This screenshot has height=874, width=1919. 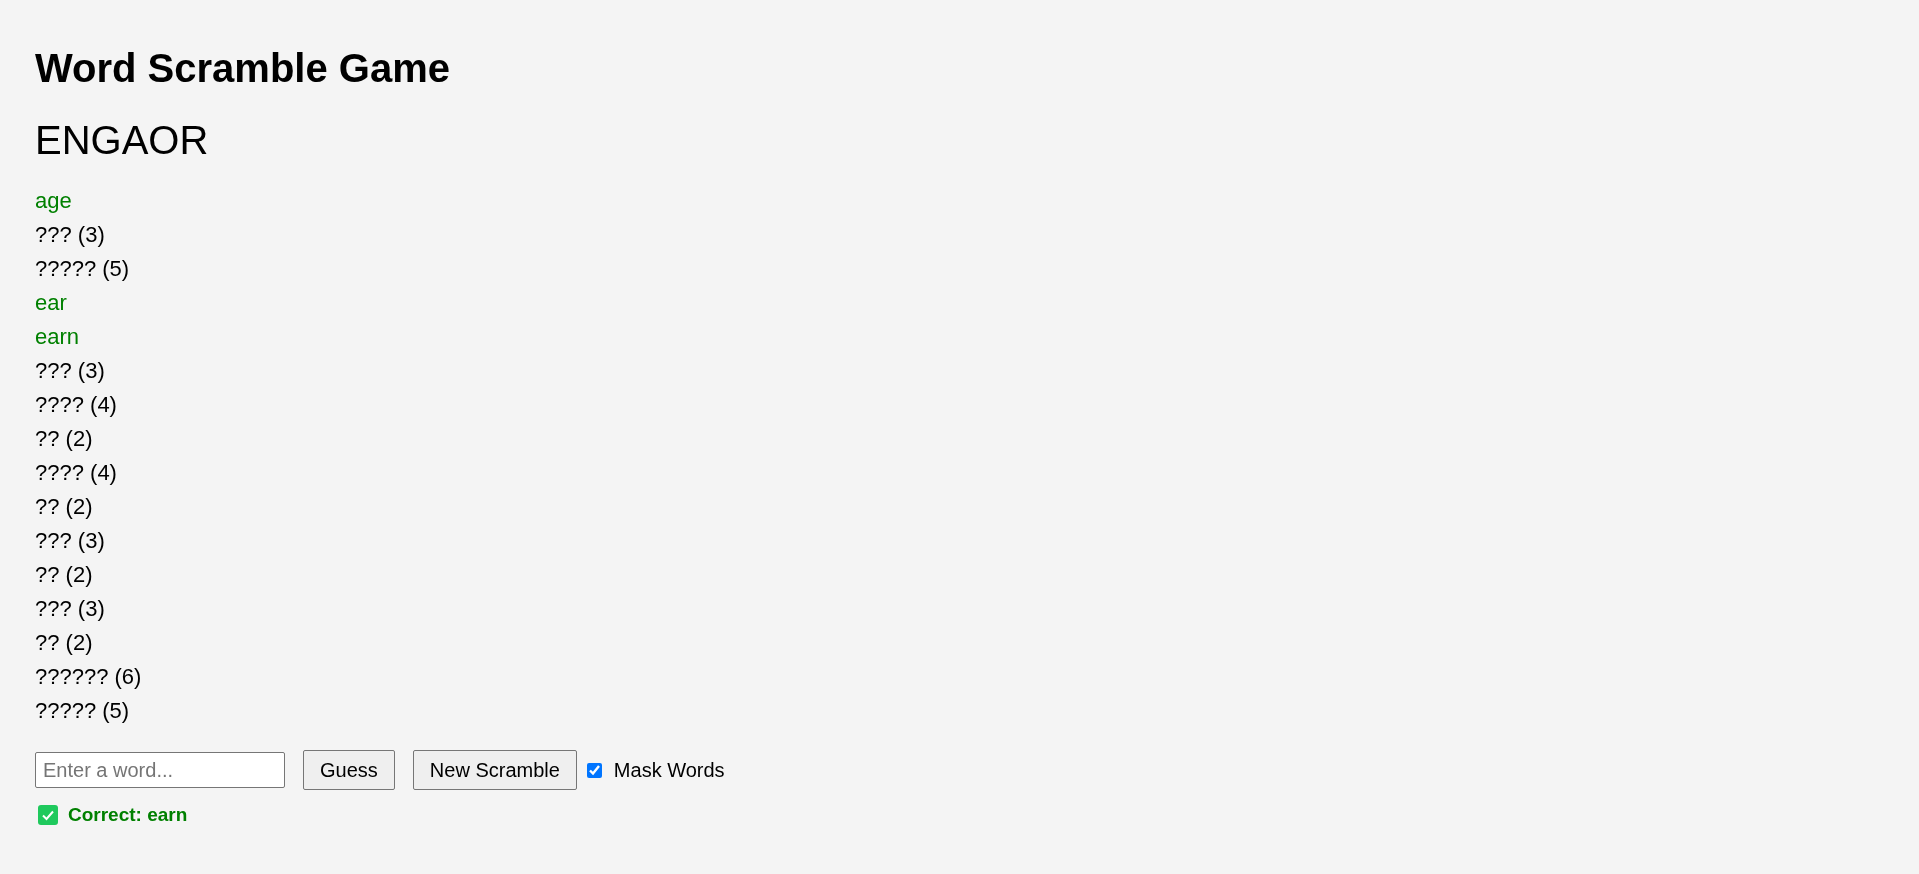 What do you see at coordinates (349, 770) in the screenshot?
I see `action-button: Guess` at bounding box center [349, 770].